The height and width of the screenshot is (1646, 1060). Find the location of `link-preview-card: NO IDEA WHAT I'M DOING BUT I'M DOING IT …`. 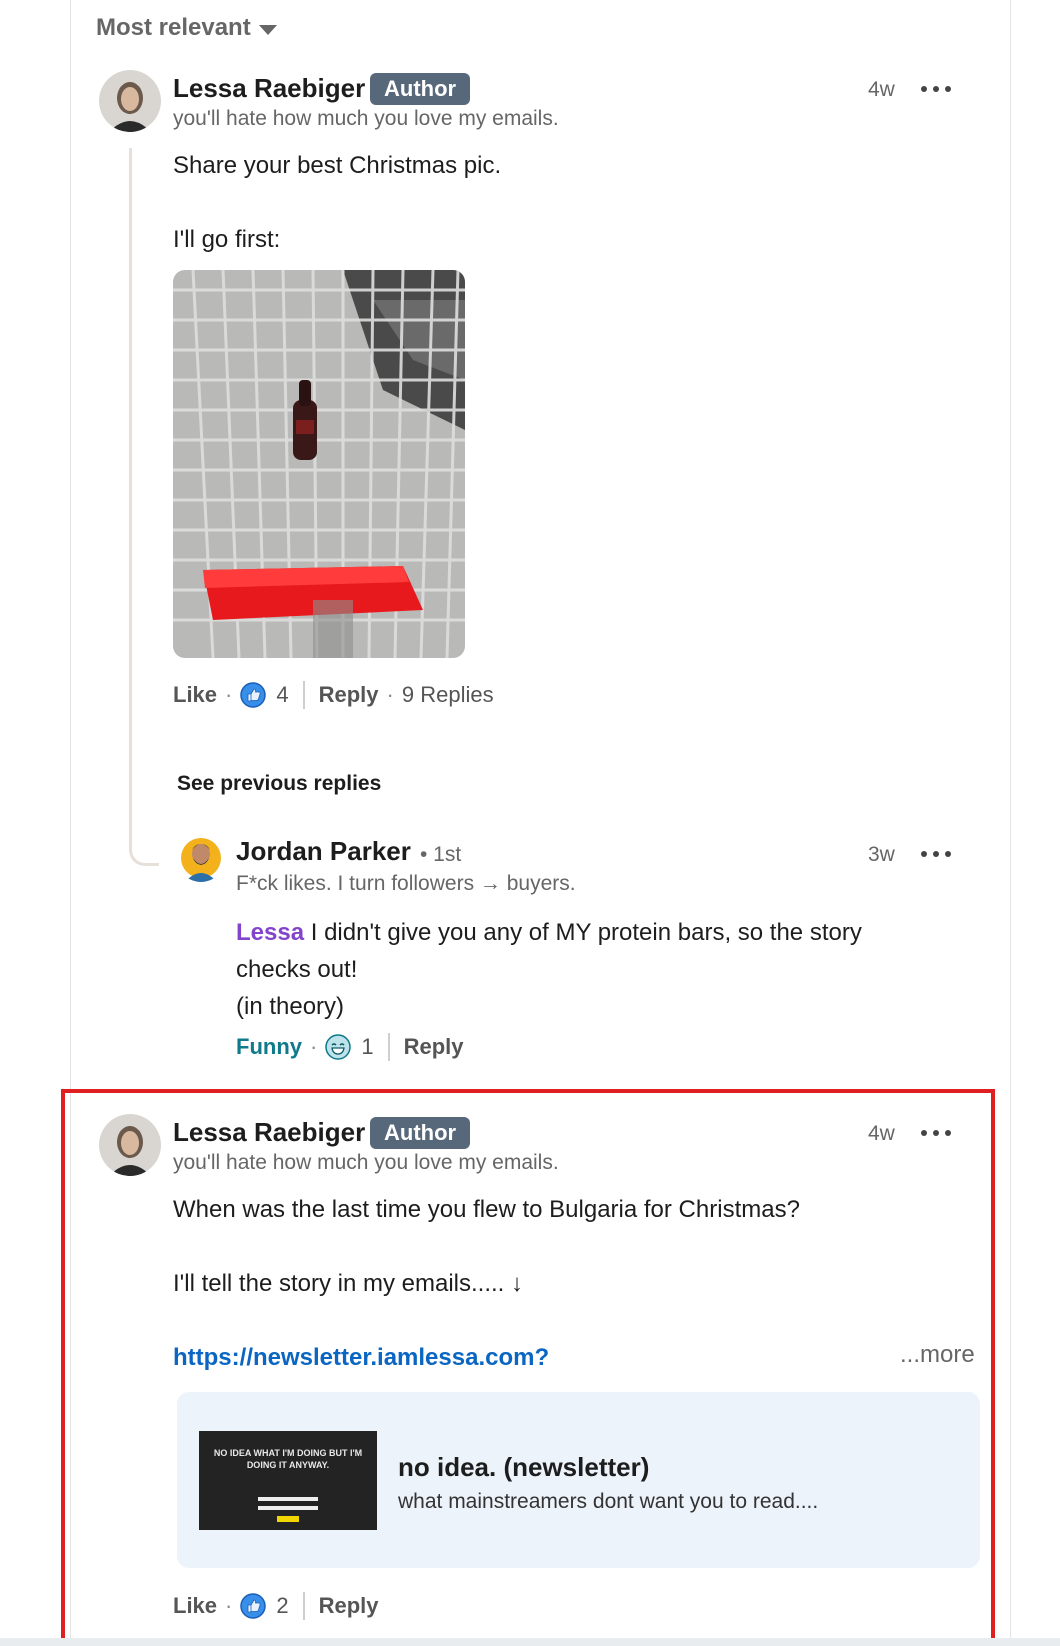

link-preview-card: NO IDEA WHAT I'M DOING BUT I'M DOING IT … is located at coordinates (578, 1480).